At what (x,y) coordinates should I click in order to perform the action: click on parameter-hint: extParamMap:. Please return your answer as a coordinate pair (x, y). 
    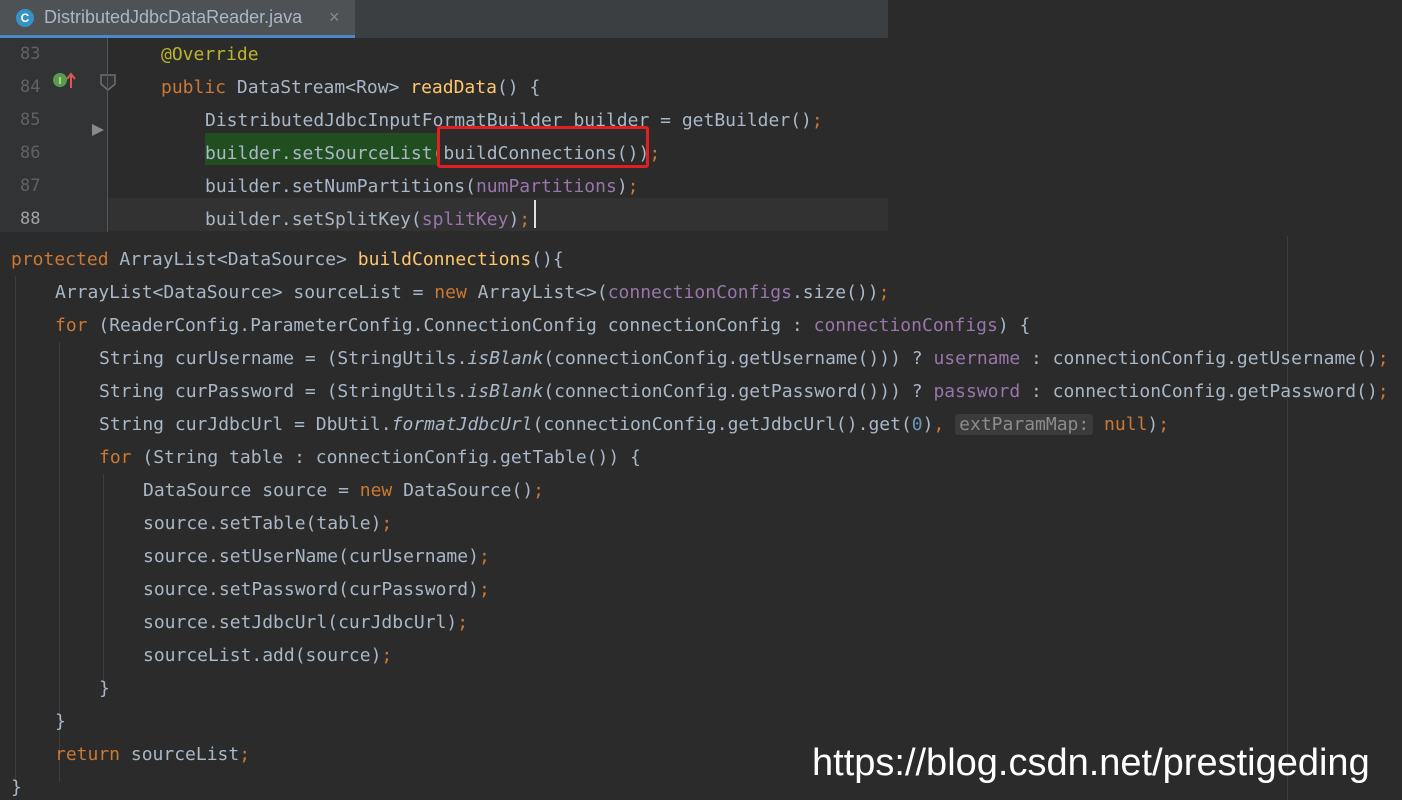
    Looking at the image, I should click on (1024, 424).